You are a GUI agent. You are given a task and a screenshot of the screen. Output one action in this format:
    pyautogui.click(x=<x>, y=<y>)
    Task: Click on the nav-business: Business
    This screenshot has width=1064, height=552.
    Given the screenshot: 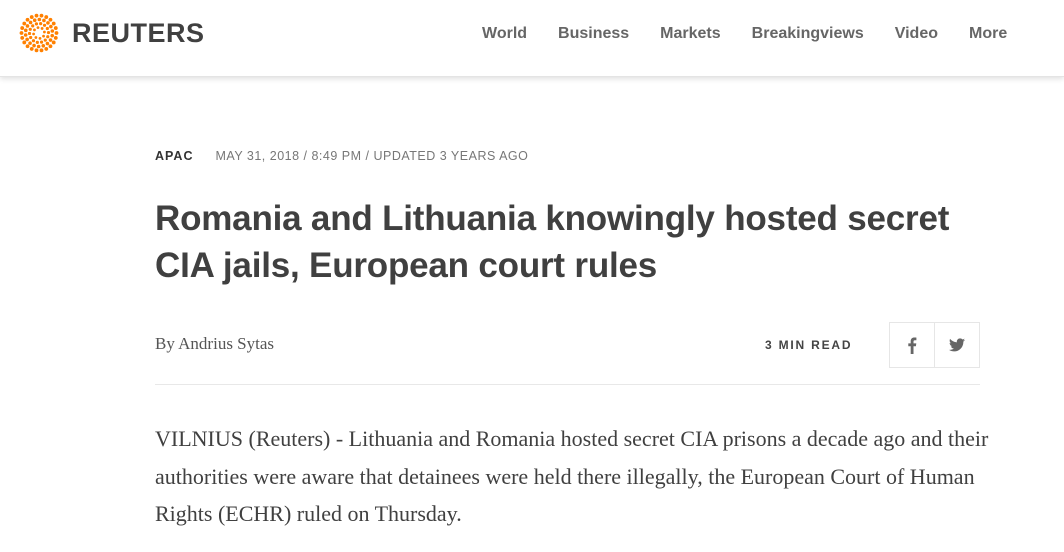 What is the action you would take?
    pyautogui.click(x=593, y=34)
    